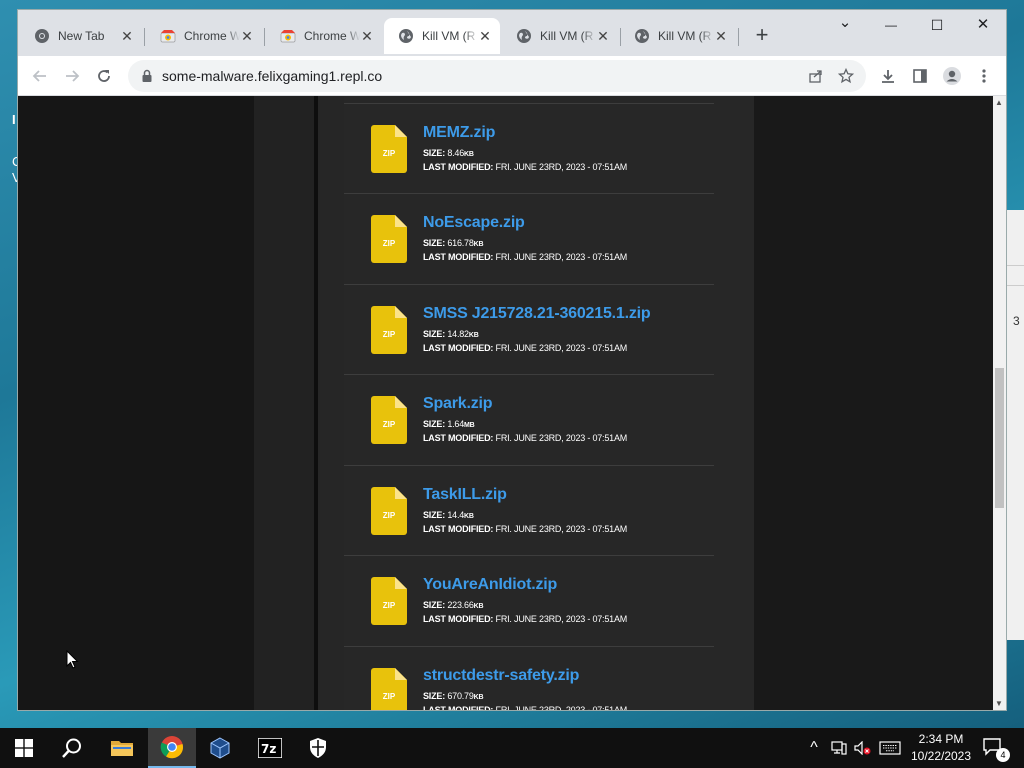 This screenshot has height=768, width=1024. What do you see at coordinates (72, 748) in the screenshot?
I see `search-button` at bounding box center [72, 748].